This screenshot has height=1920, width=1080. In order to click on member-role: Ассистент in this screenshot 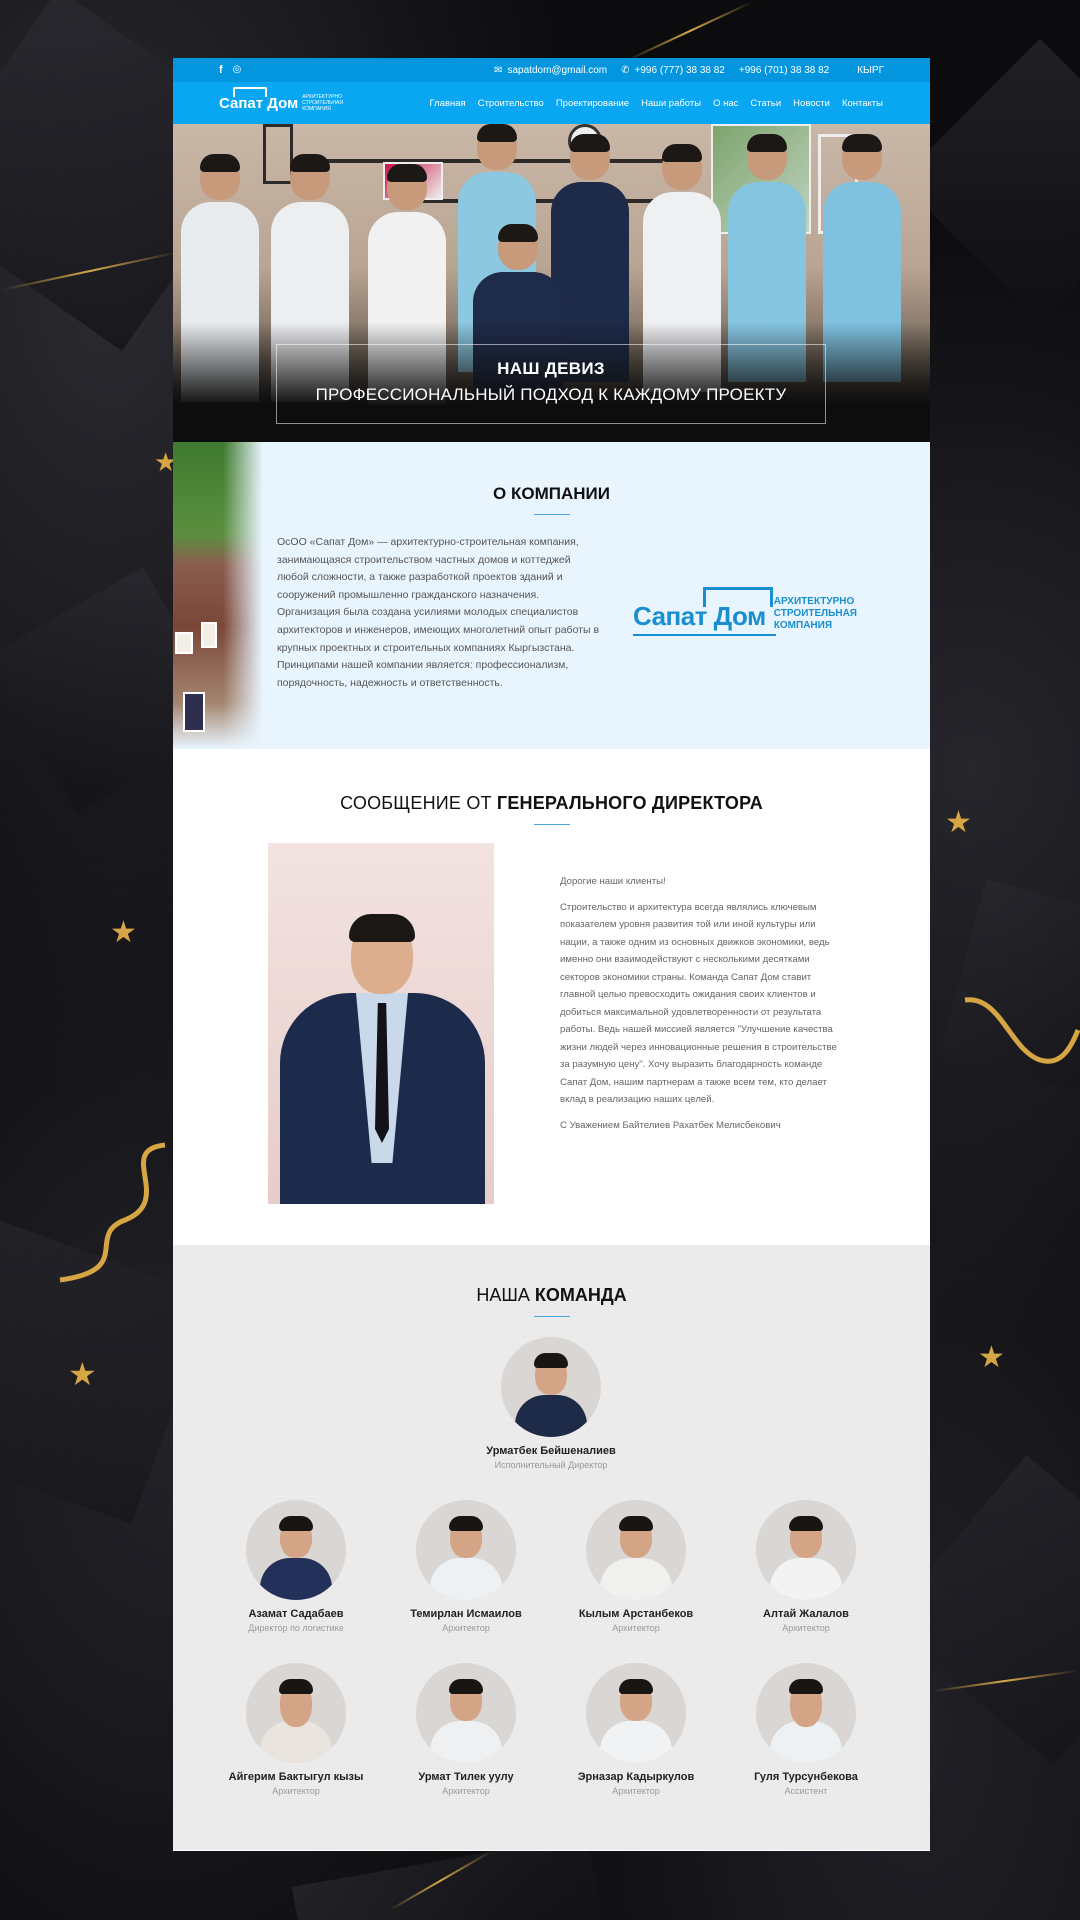, I will do `click(806, 1791)`.